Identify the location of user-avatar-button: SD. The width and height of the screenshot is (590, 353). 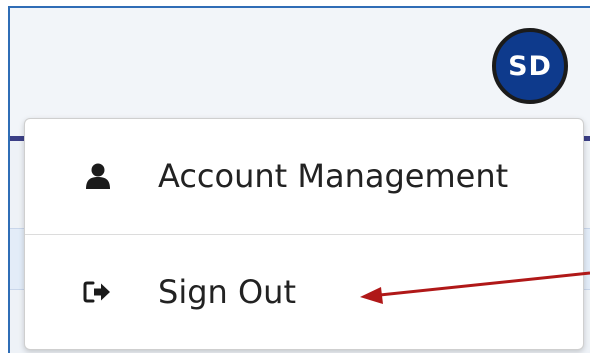
(530, 66).